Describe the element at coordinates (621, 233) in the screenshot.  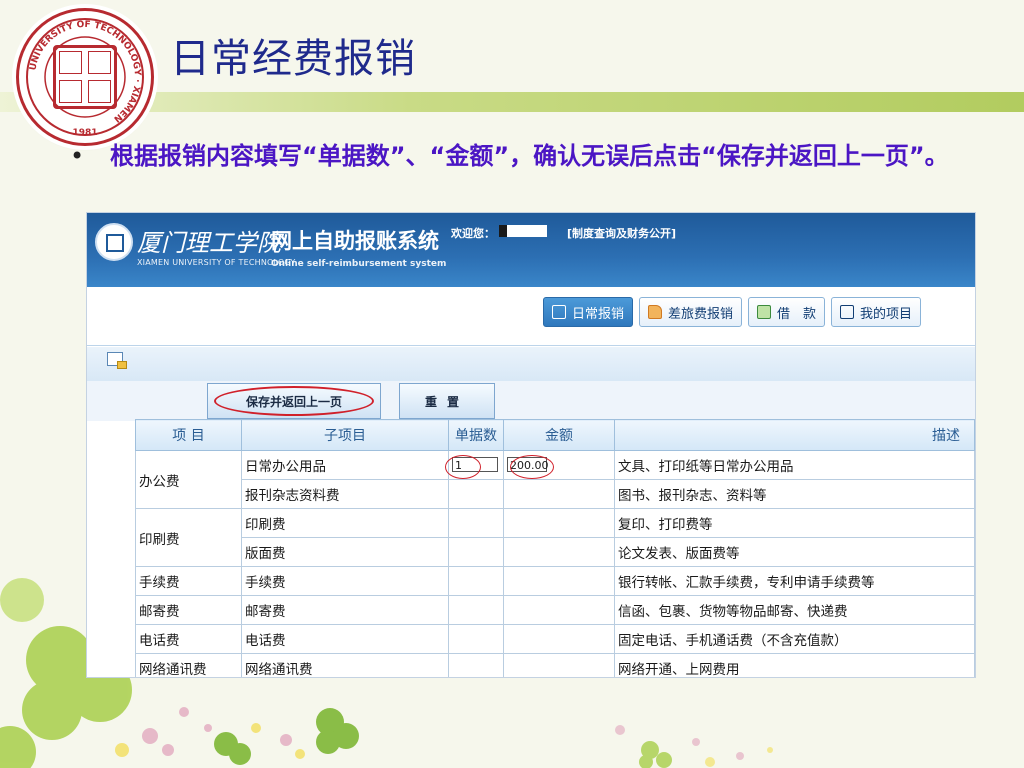
I see `policy-link: [制度查询及财务公开]` at that location.